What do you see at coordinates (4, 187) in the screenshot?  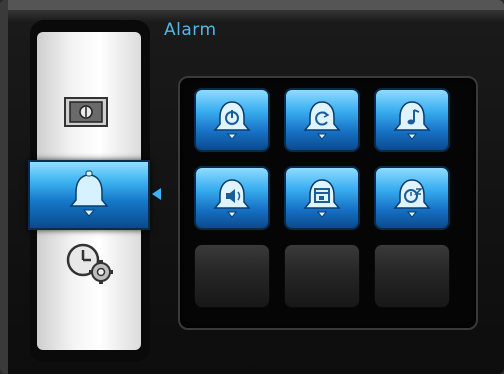 I see `frame-left-edge` at bounding box center [4, 187].